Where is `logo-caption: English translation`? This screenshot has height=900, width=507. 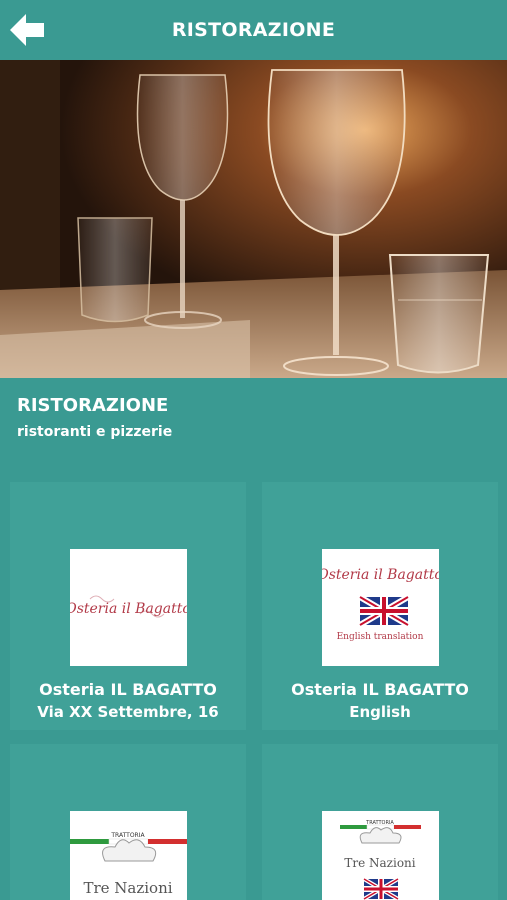 logo-caption: English translation is located at coordinates (380, 637).